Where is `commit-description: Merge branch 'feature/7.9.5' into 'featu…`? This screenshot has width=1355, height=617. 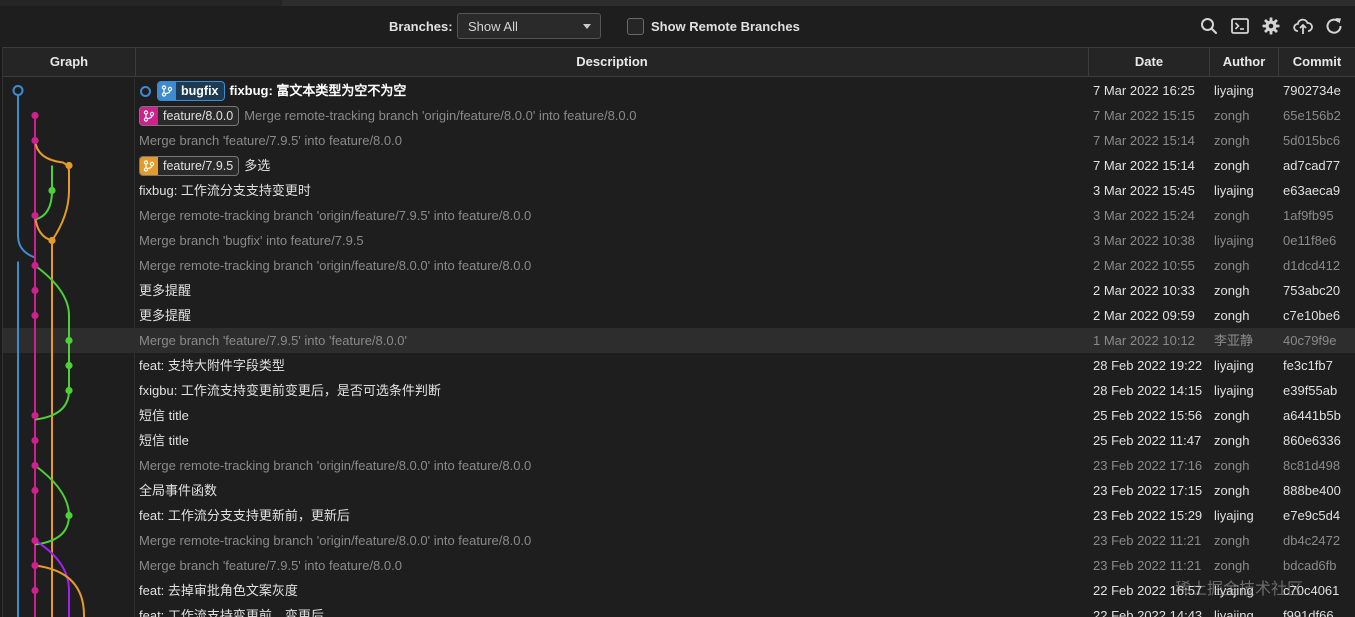 commit-description: Merge branch 'feature/7.9.5' into 'featu… is located at coordinates (613, 340).